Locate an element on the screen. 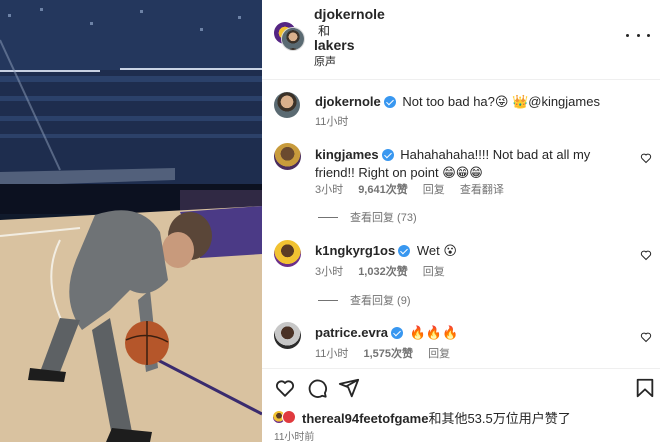 The image size is (660, 442). caption-username: djokernole is located at coordinates (348, 101).